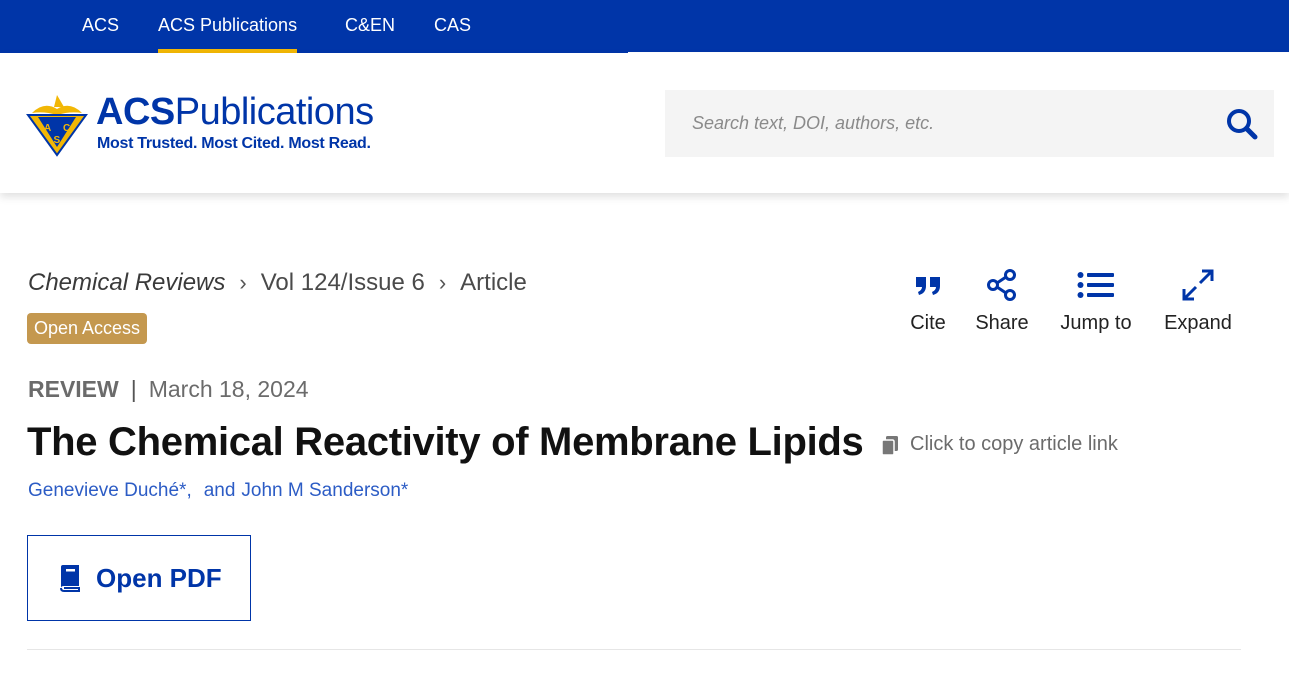  I want to click on article-meta: REVIEW | March 18, 2024, so click(168, 389).